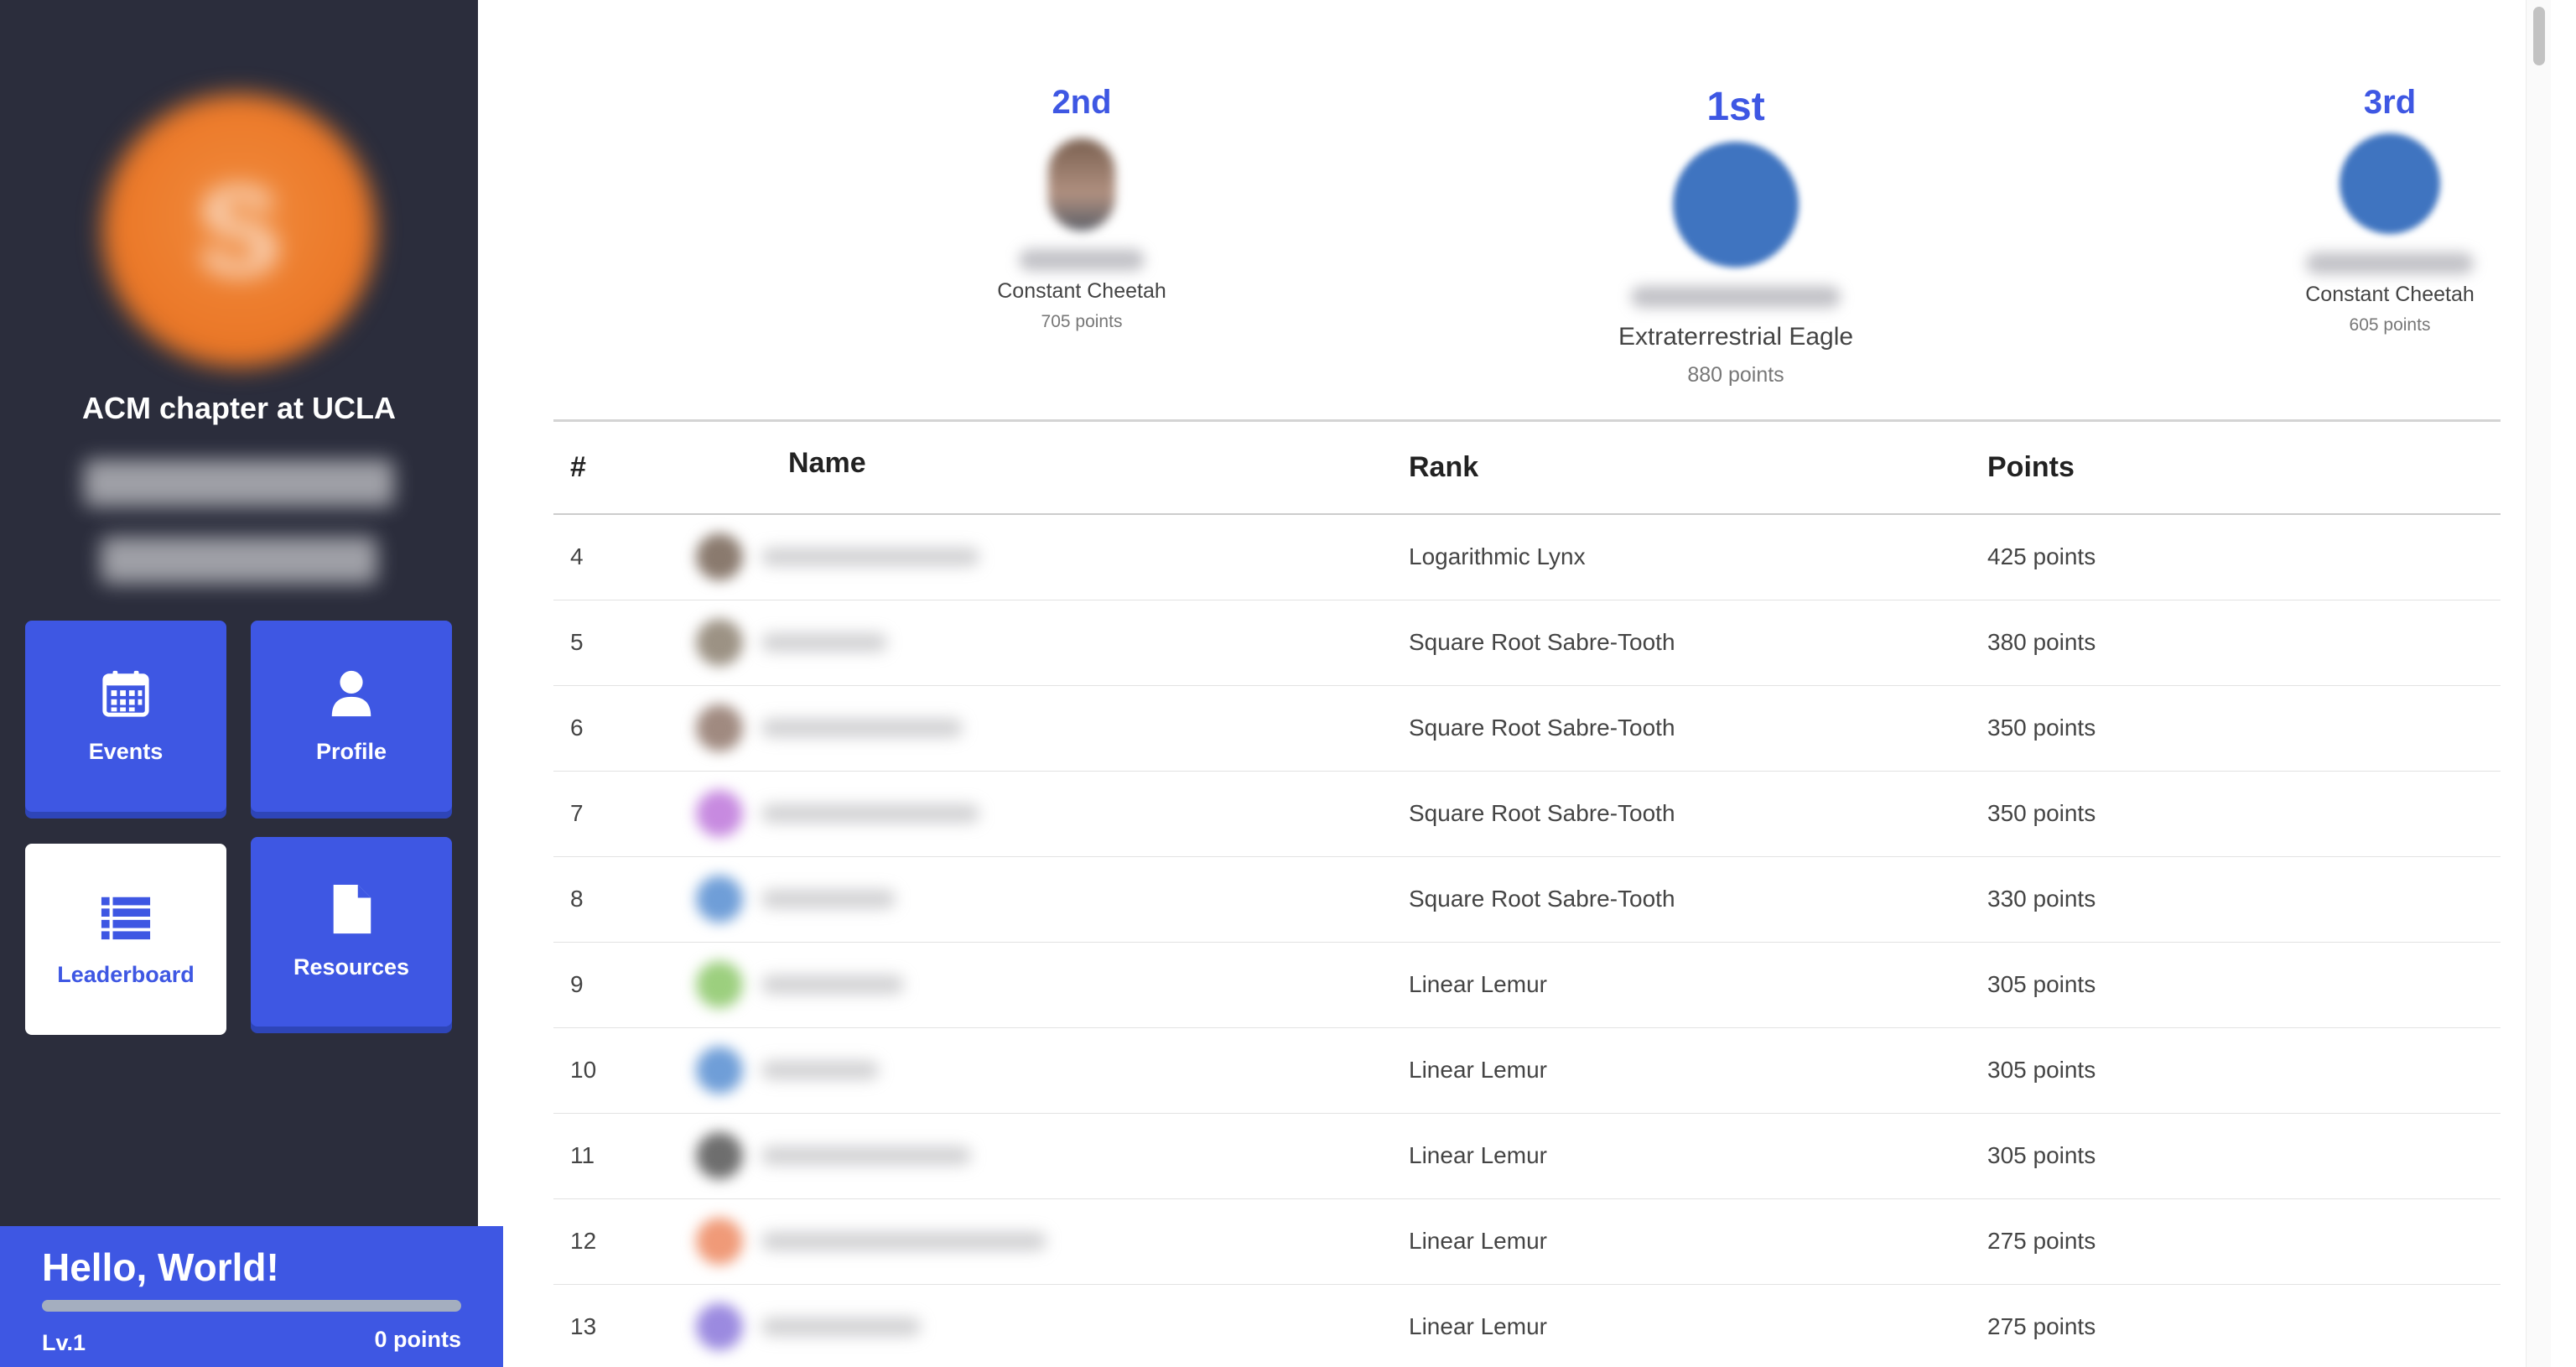 The height and width of the screenshot is (1367, 2576). Describe the element at coordinates (2538, 683) in the screenshot. I see `scrollbar` at that location.